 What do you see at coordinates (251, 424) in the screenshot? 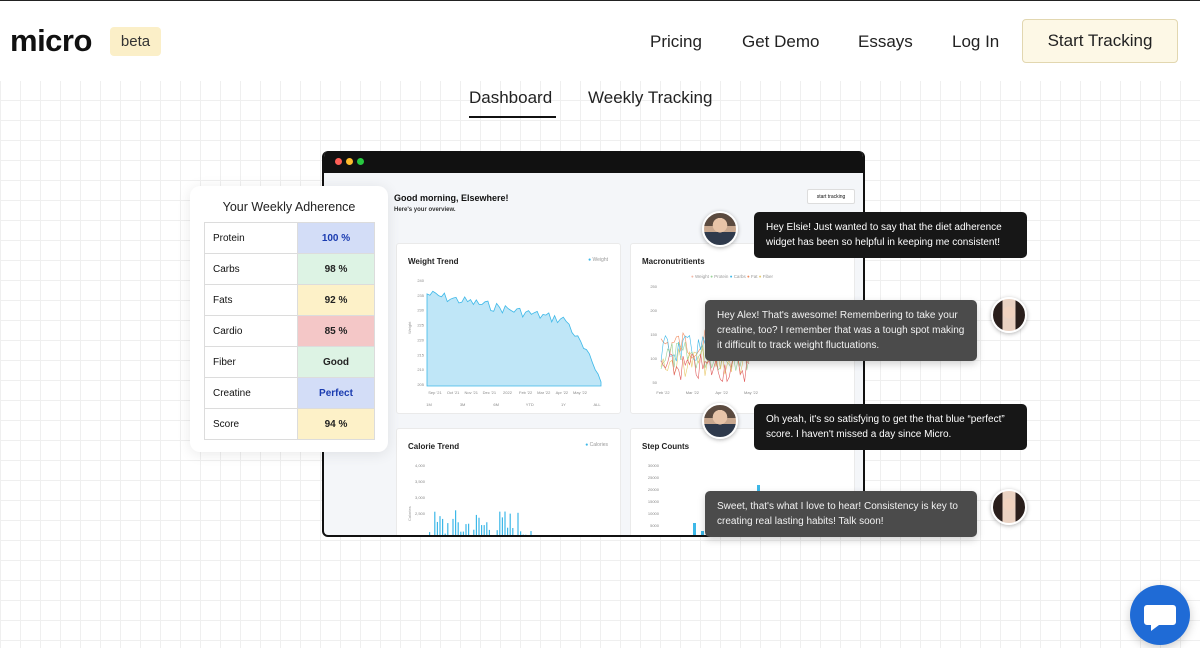
I see `adherence-label: Score` at bounding box center [251, 424].